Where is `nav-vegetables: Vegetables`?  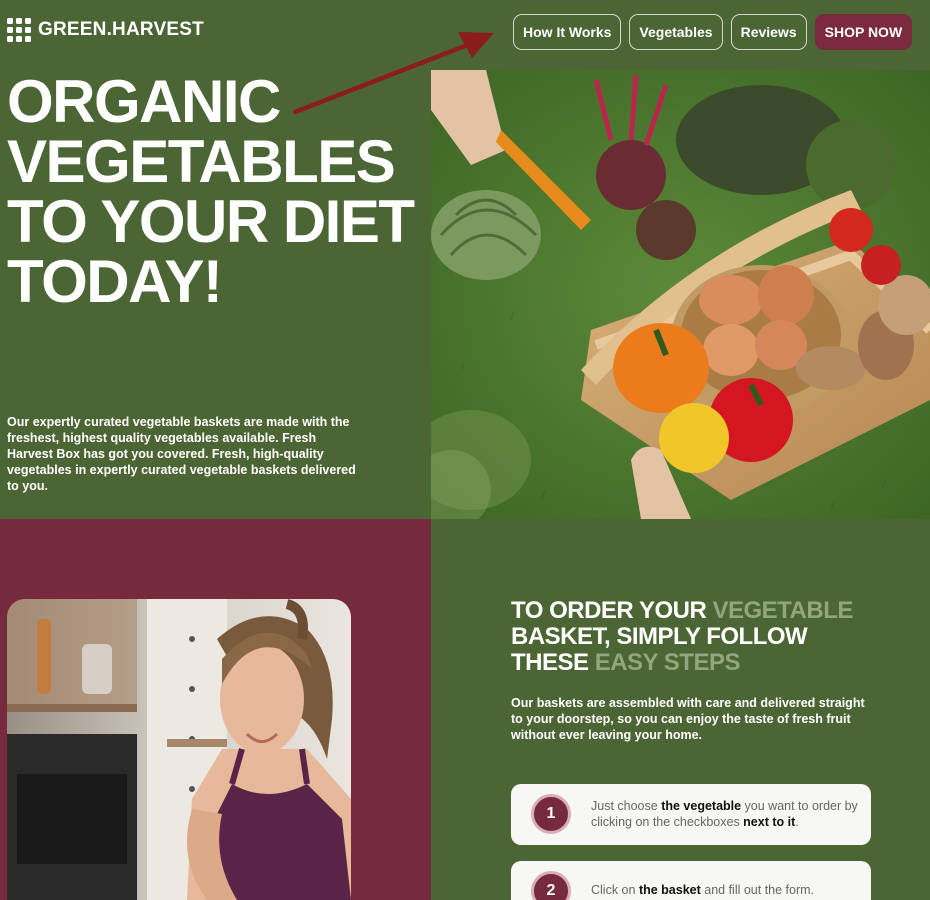
nav-vegetables: Vegetables is located at coordinates (676, 32).